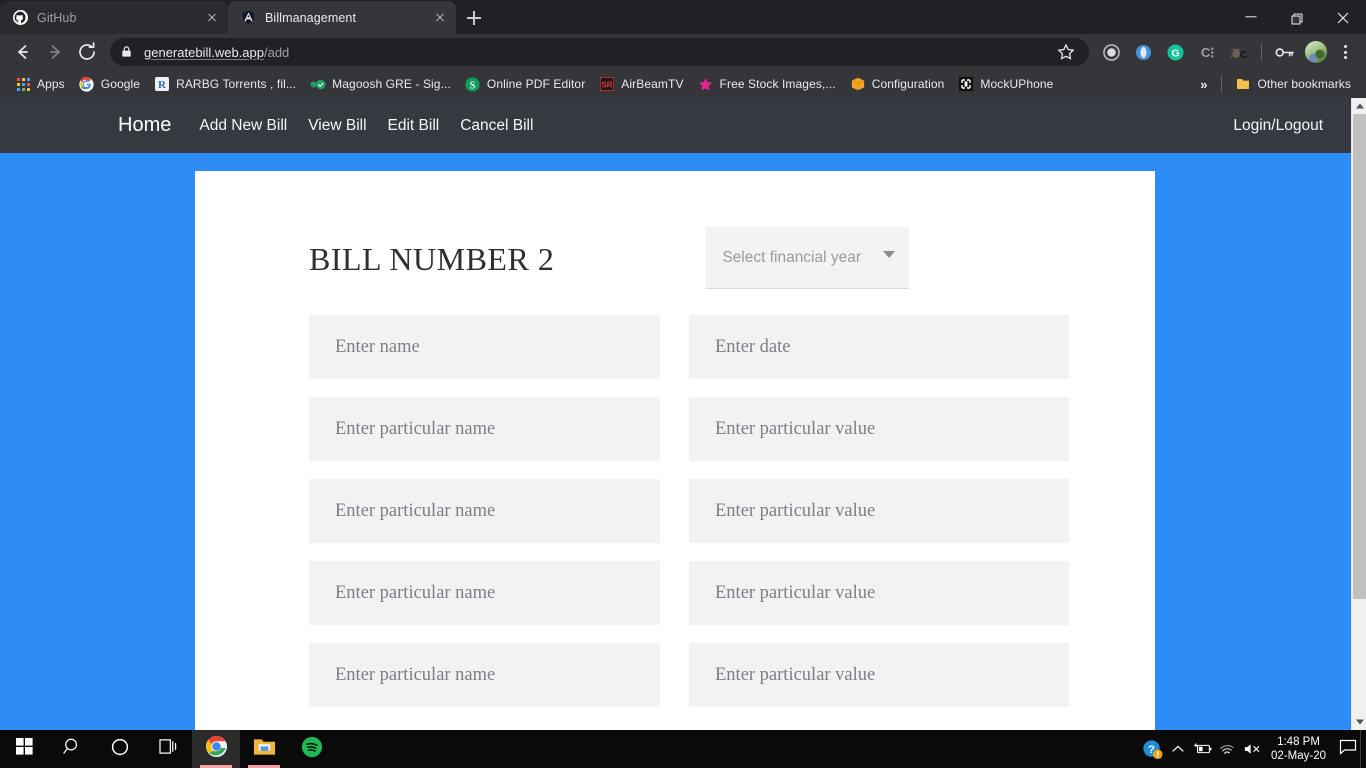 This screenshot has height=768, width=1366. Describe the element at coordinates (652, 84) in the screenshot. I see `bookmark-label: AirBeamTV` at that location.